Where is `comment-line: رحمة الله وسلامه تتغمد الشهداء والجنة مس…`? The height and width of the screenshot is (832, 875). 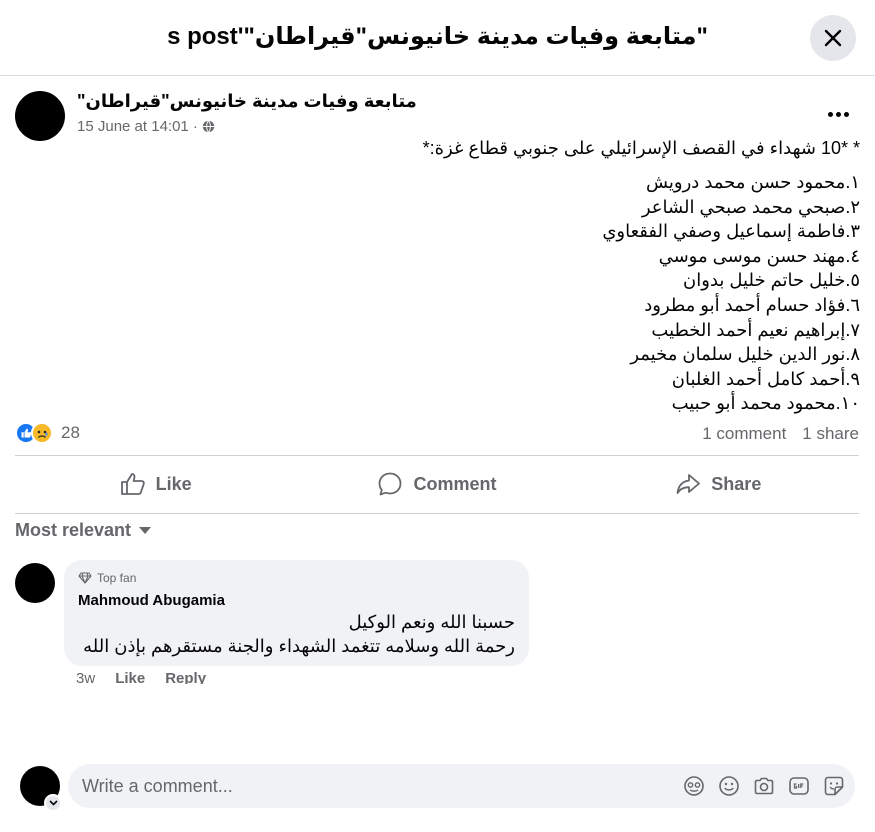 comment-line: رحمة الله وسلامه تتغمد الشهداء والجنة مس… is located at coordinates (299, 646).